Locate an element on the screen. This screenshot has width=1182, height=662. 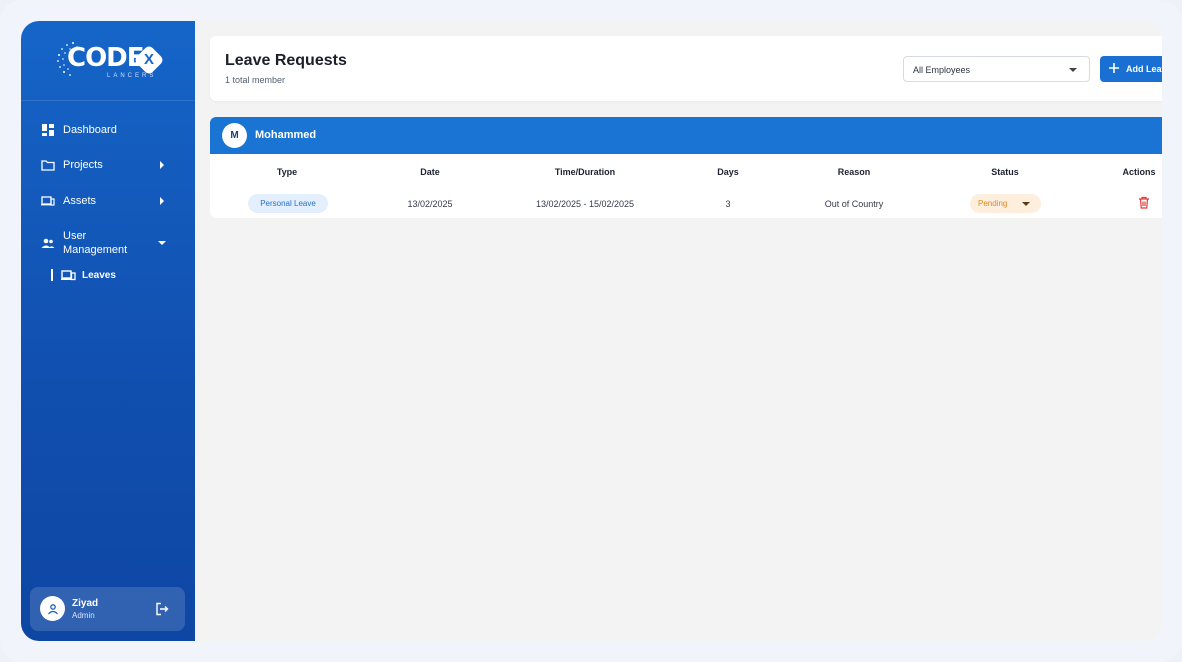
sidebar-item-label: User Management is located at coordinates (95, 243).